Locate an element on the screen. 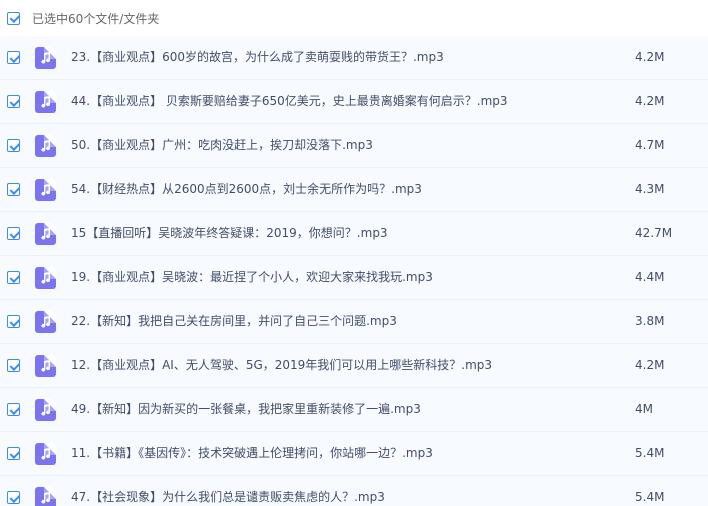 The height and width of the screenshot is (506, 708). file-name: 49.【新知】因为新买的一张餐桌，我把家里重新装修了一遍.mp3 is located at coordinates (246, 409).